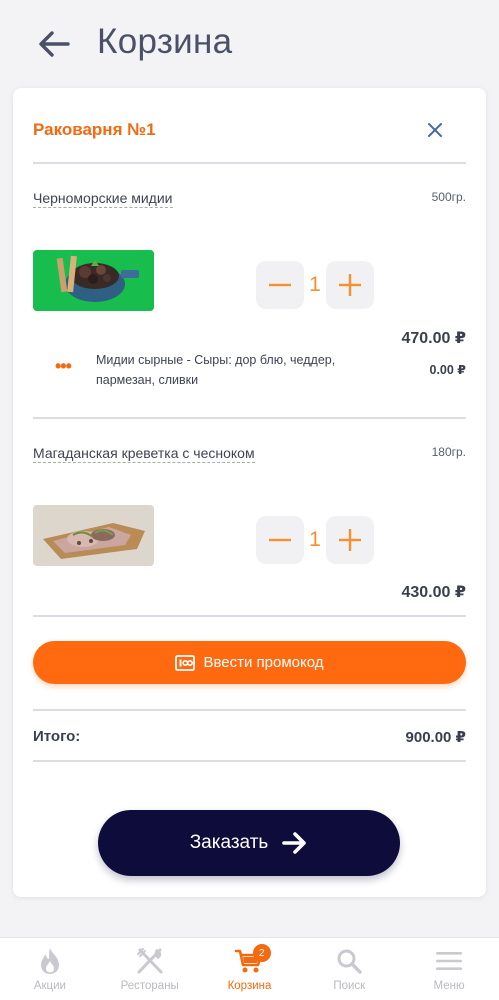 The height and width of the screenshot is (1000, 499). What do you see at coordinates (249, 44) in the screenshot?
I see `header: Корзина` at bounding box center [249, 44].